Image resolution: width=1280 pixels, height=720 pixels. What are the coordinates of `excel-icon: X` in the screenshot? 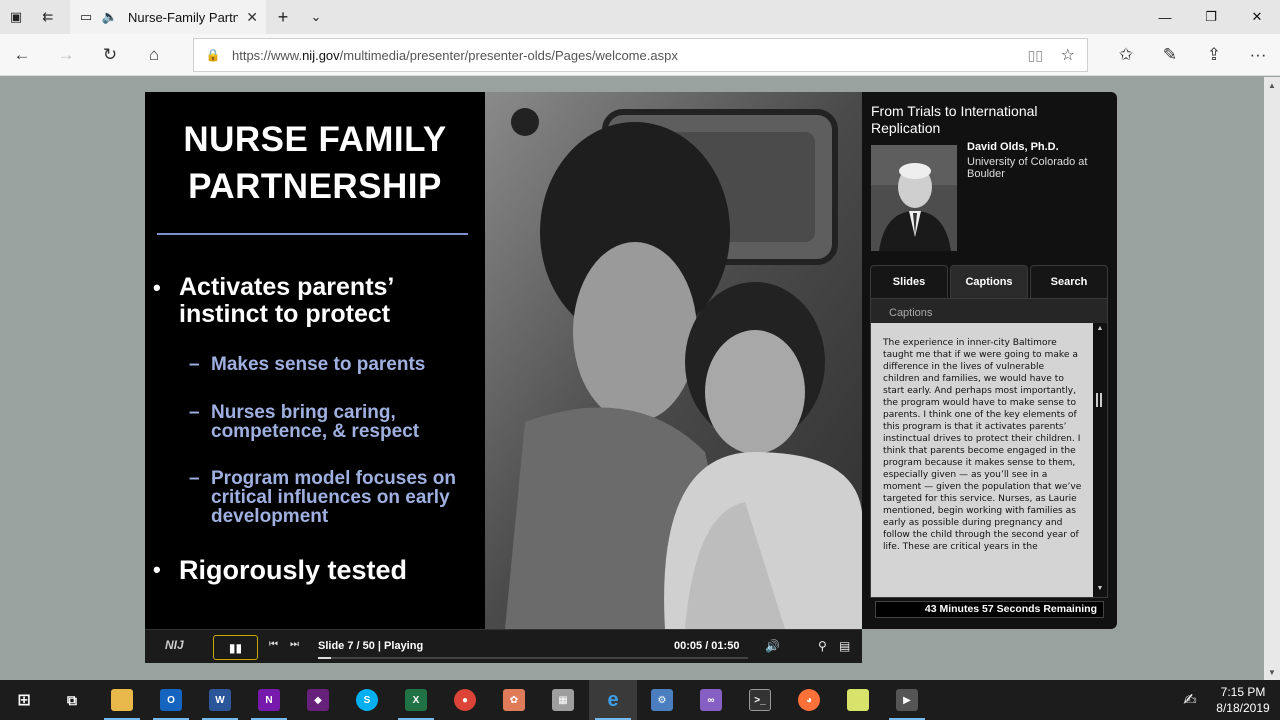 It's located at (416, 700).